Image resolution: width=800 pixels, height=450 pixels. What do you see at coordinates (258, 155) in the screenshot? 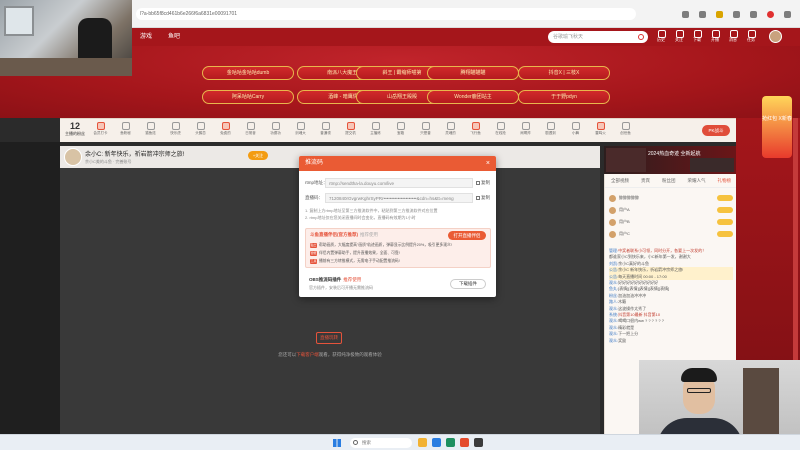
I see `follow-streamer-button: +关注` at bounding box center [258, 155].